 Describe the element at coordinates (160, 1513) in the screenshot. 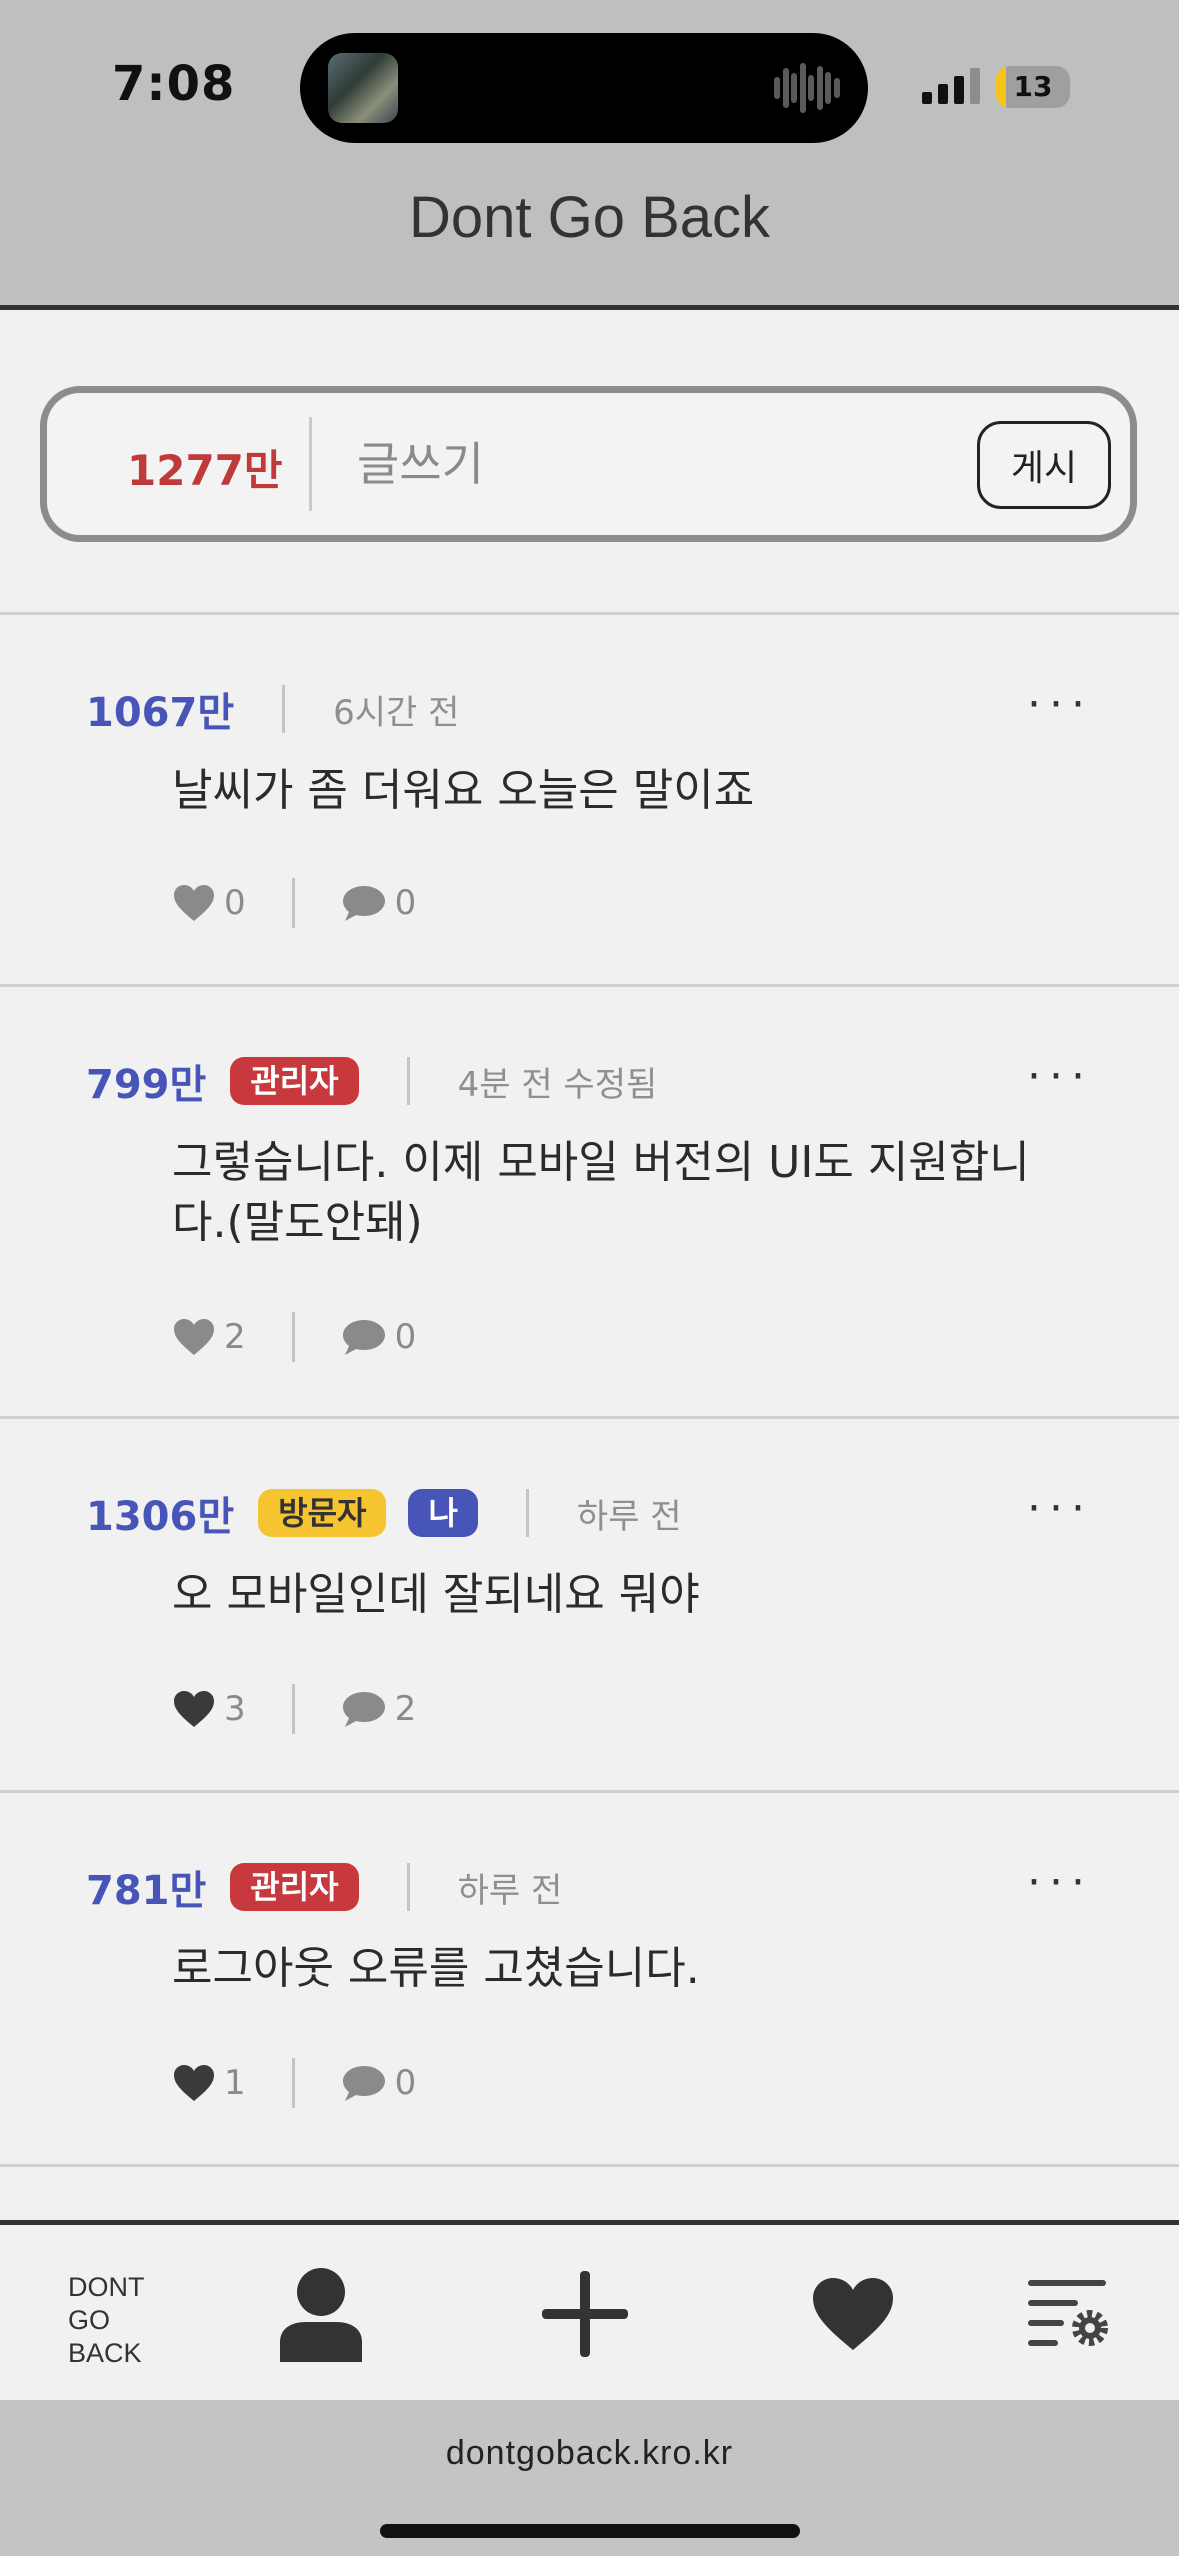

I see `author-points: 1306만` at that location.